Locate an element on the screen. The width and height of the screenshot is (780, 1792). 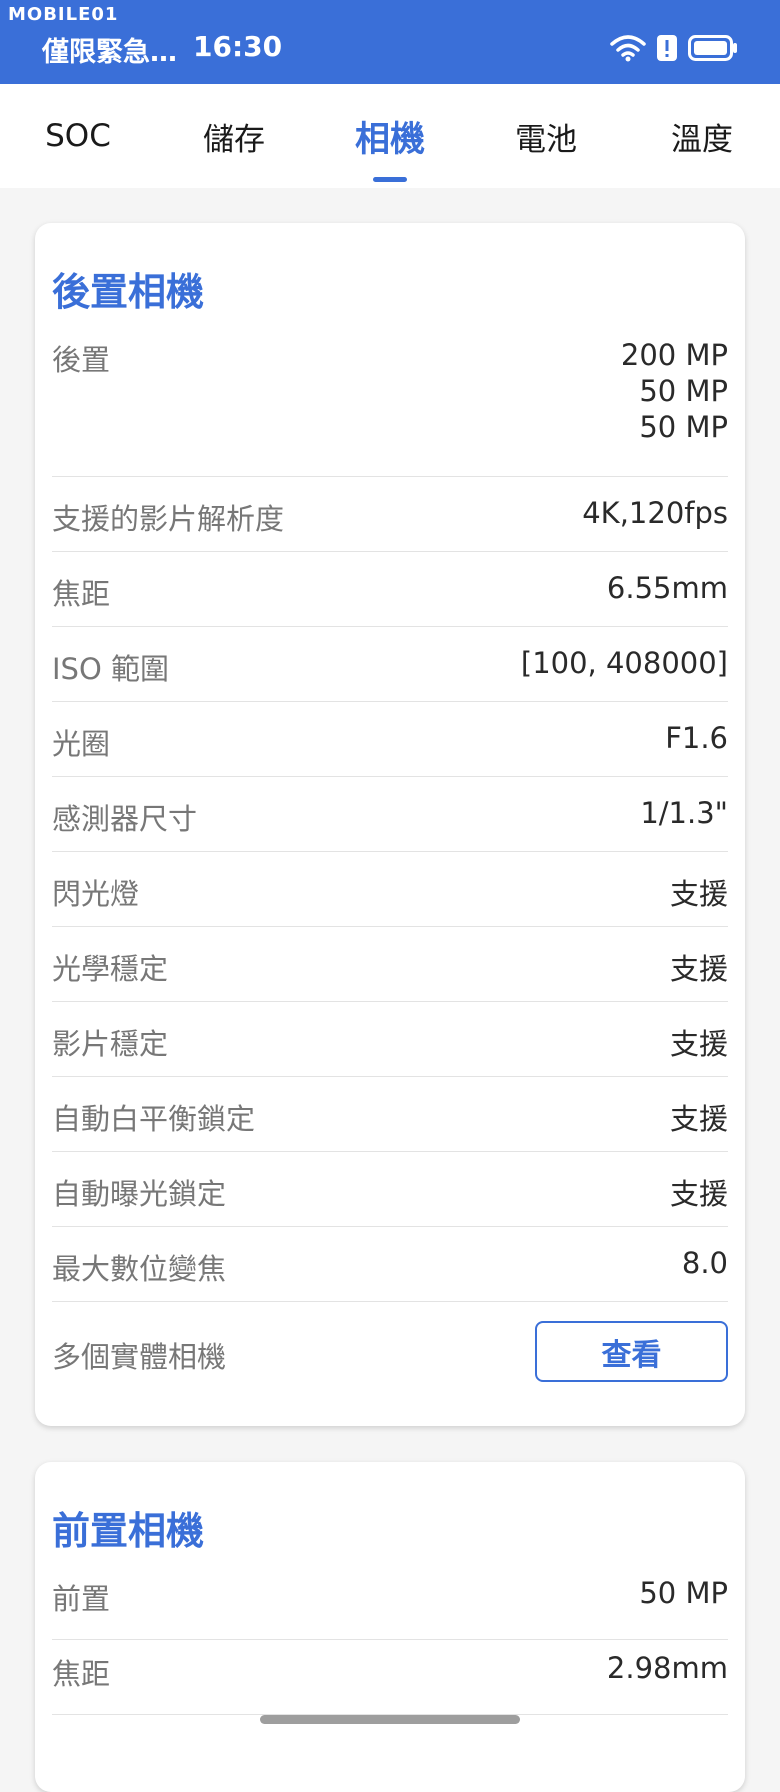
spec-value: 50 MP is located at coordinates (683, 1593).